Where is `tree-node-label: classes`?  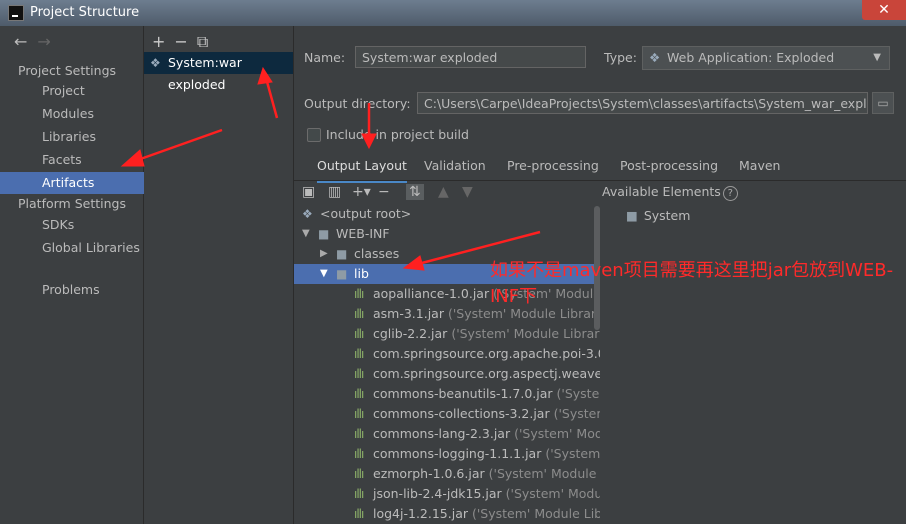 tree-node-label: classes is located at coordinates (377, 253).